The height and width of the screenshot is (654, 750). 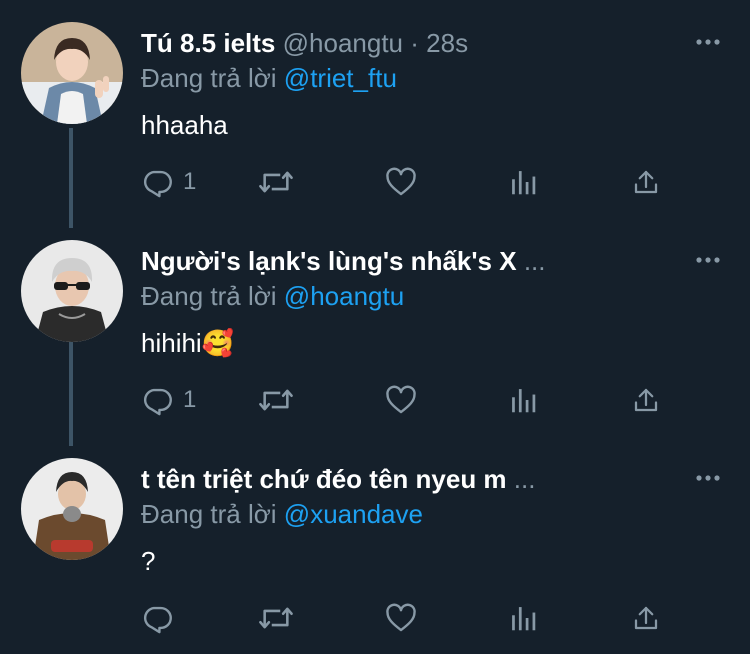 What do you see at coordinates (343, 43) in the screenshot?
I see `user-handle: @hoangtu` at bounding box center [343, 43].